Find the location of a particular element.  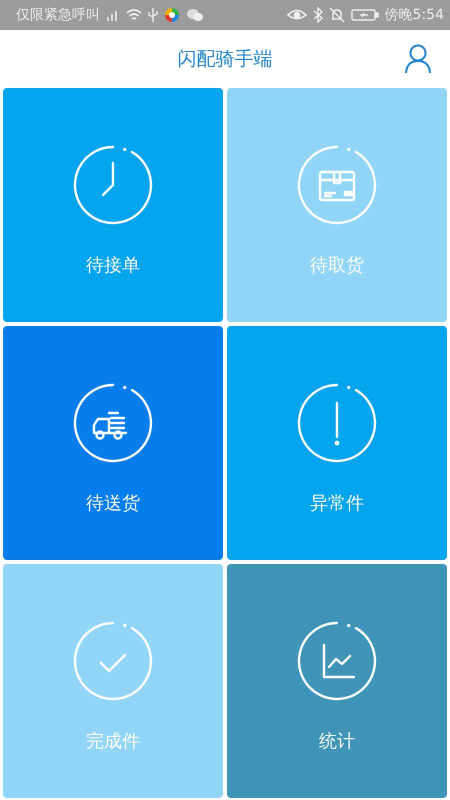

tile-label: 待接单 is located at coordinates (113, 265).